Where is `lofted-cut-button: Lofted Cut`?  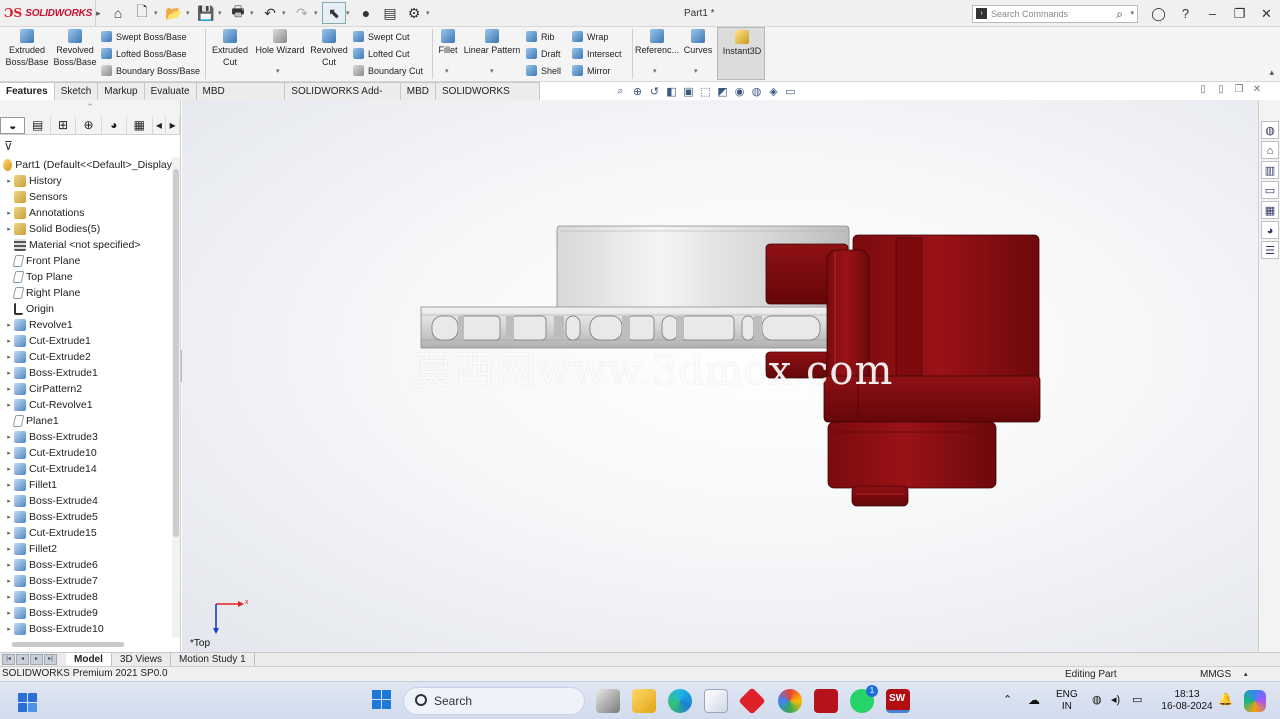 lofted-cut-button: Lofted Cut is located at coordinates (381, 53).